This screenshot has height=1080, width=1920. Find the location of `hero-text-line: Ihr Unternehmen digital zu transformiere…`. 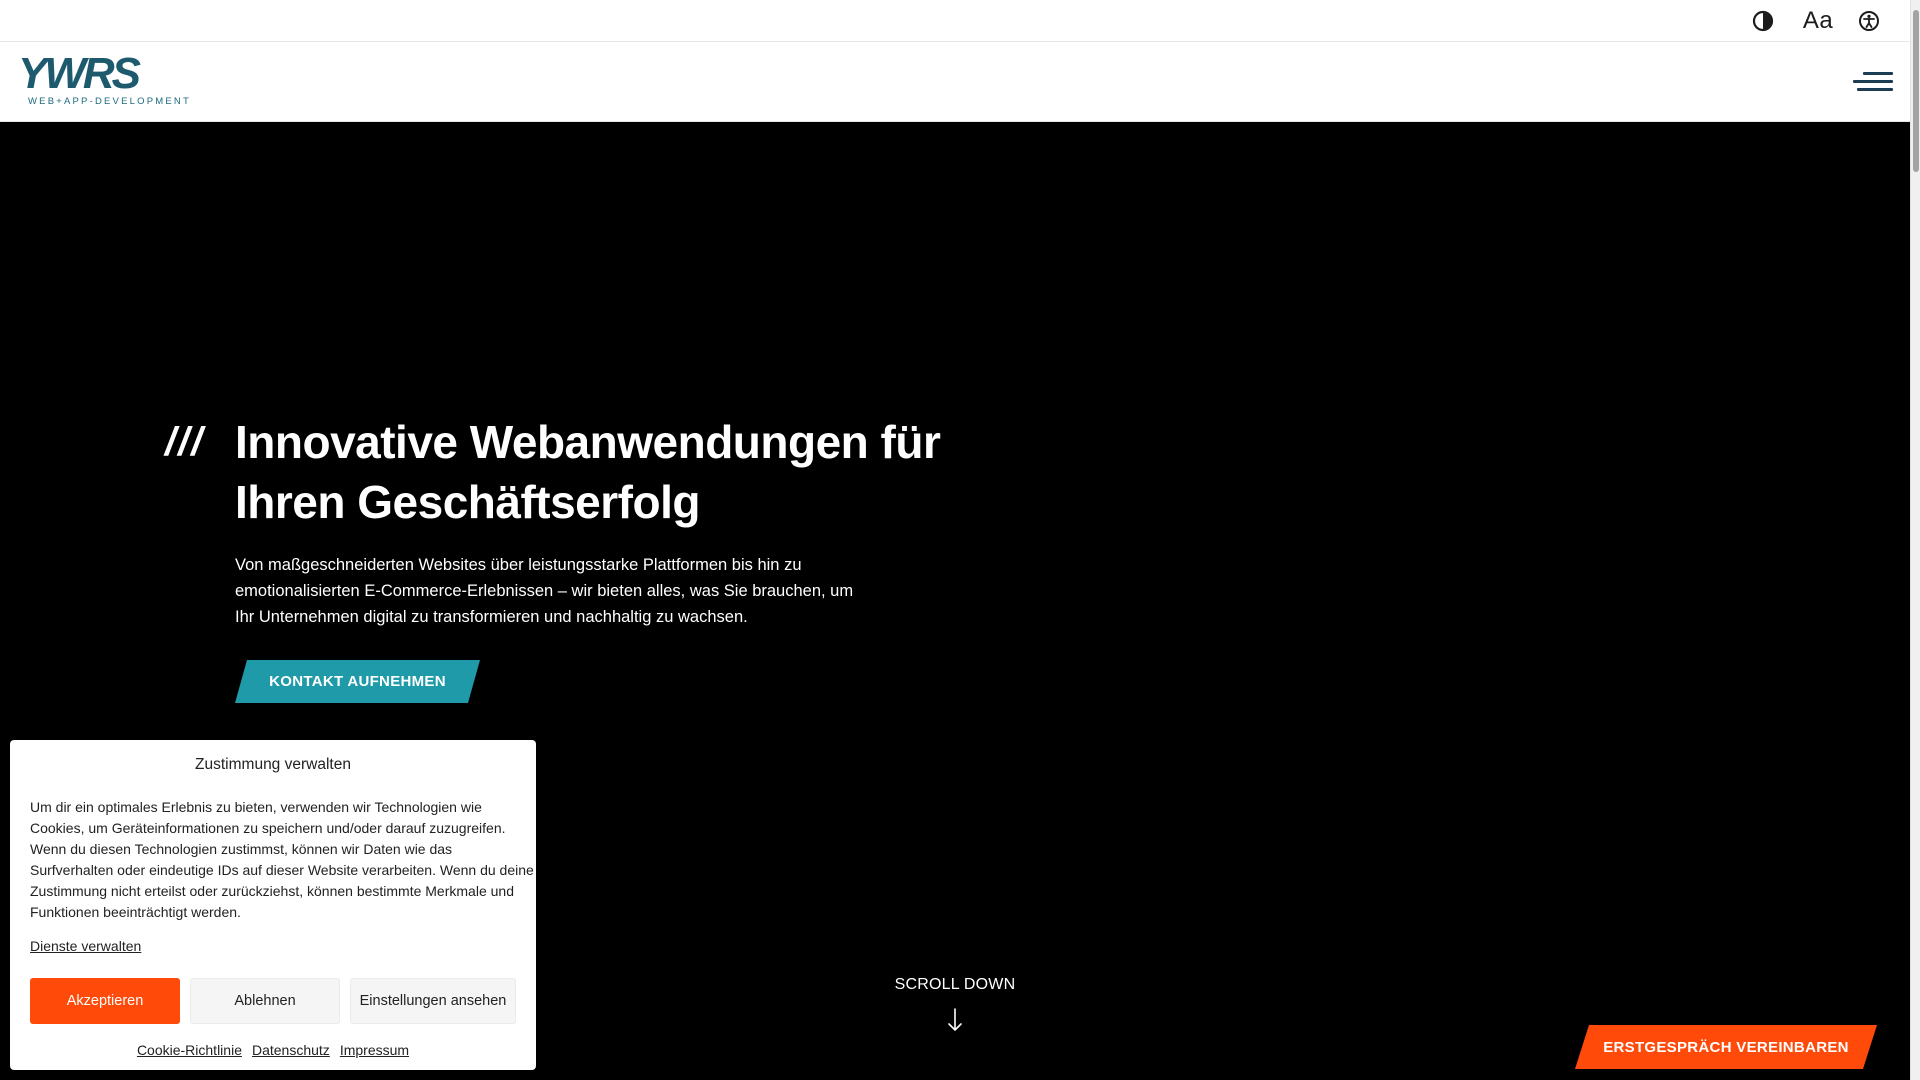

hero-text-line: Ihr Unternehmen digital zu transformiere… is located at coordinates (491, 617).